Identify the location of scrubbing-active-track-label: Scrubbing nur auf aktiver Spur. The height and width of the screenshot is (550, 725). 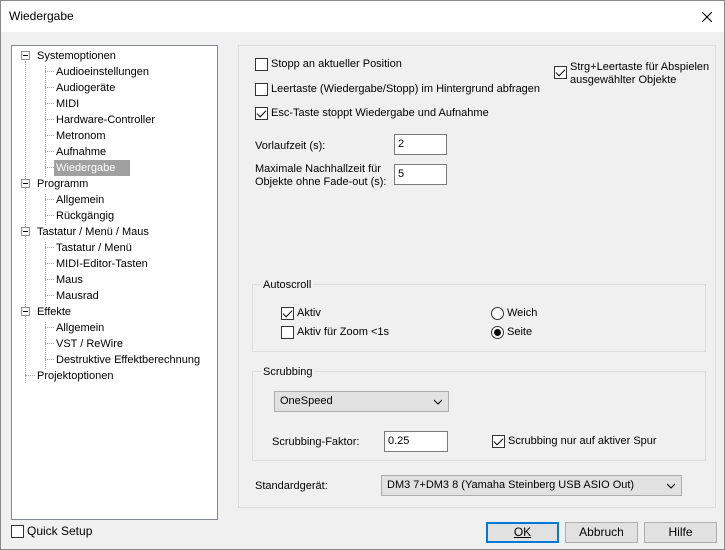
(582, 441).